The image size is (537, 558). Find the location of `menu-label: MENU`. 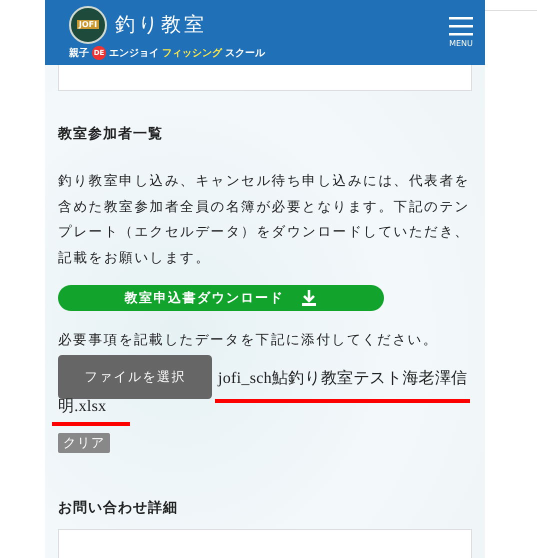

menu-label: MENU is located at coordinates (461, 43).